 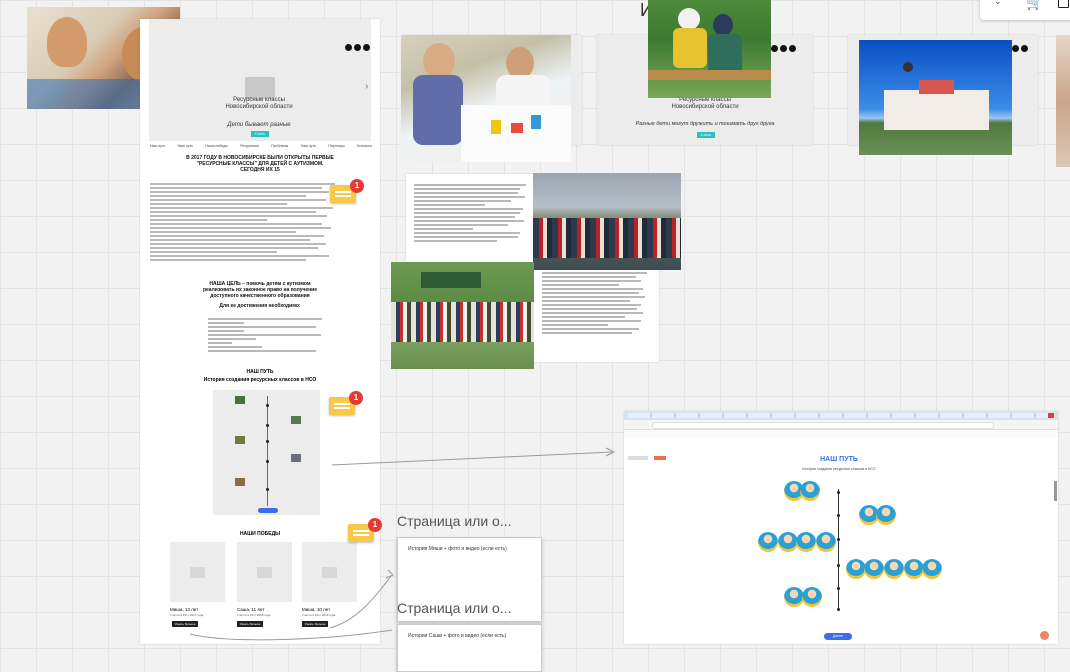 What do you see at coordinates (935, 97) in the screenshot?
I see `photo-school-building` at bounding box center [935, 97].